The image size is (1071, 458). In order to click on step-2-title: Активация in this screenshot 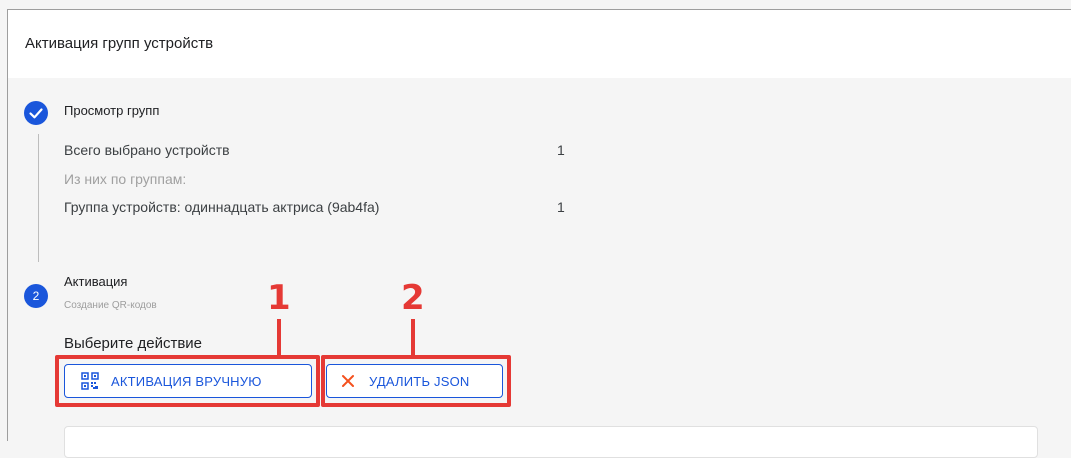, I will do `click(96, 281)`.